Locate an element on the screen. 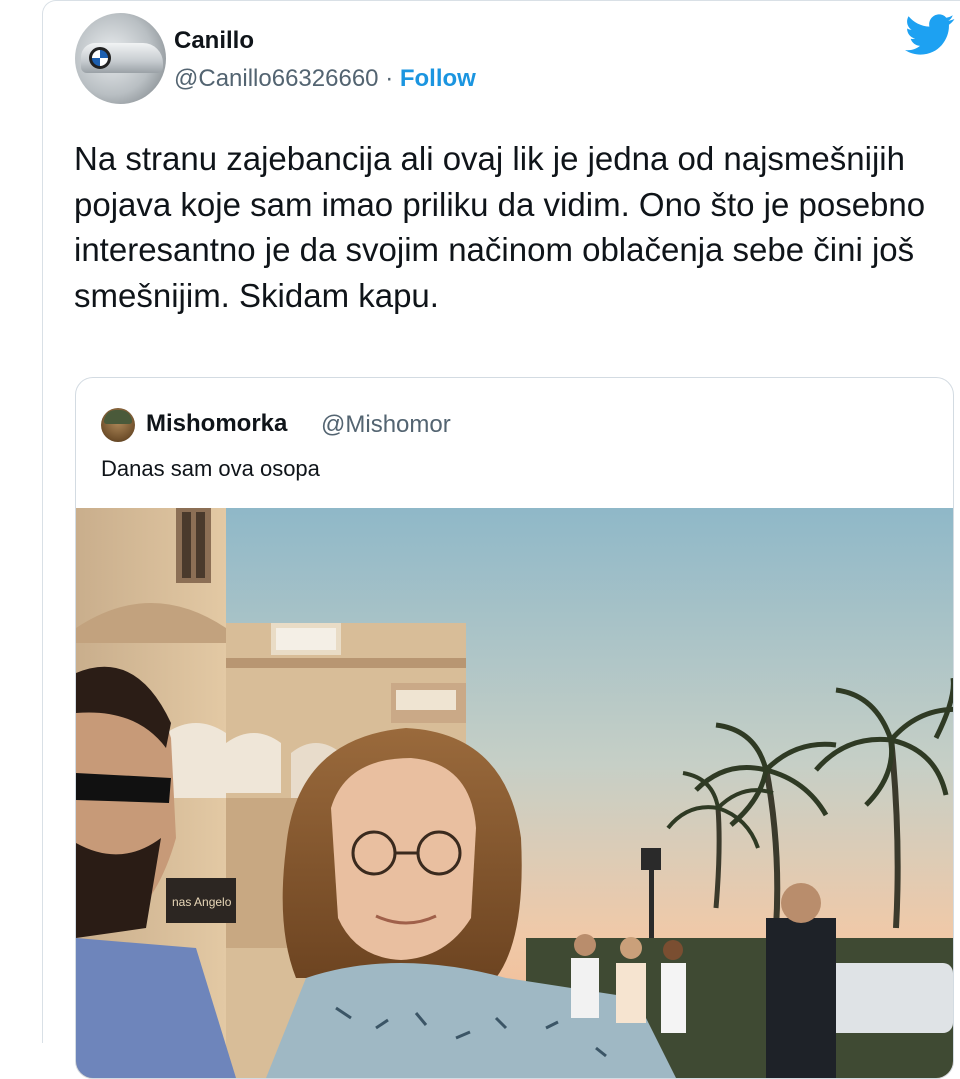  author-name: Canillo is located at coordinates (214, 41).